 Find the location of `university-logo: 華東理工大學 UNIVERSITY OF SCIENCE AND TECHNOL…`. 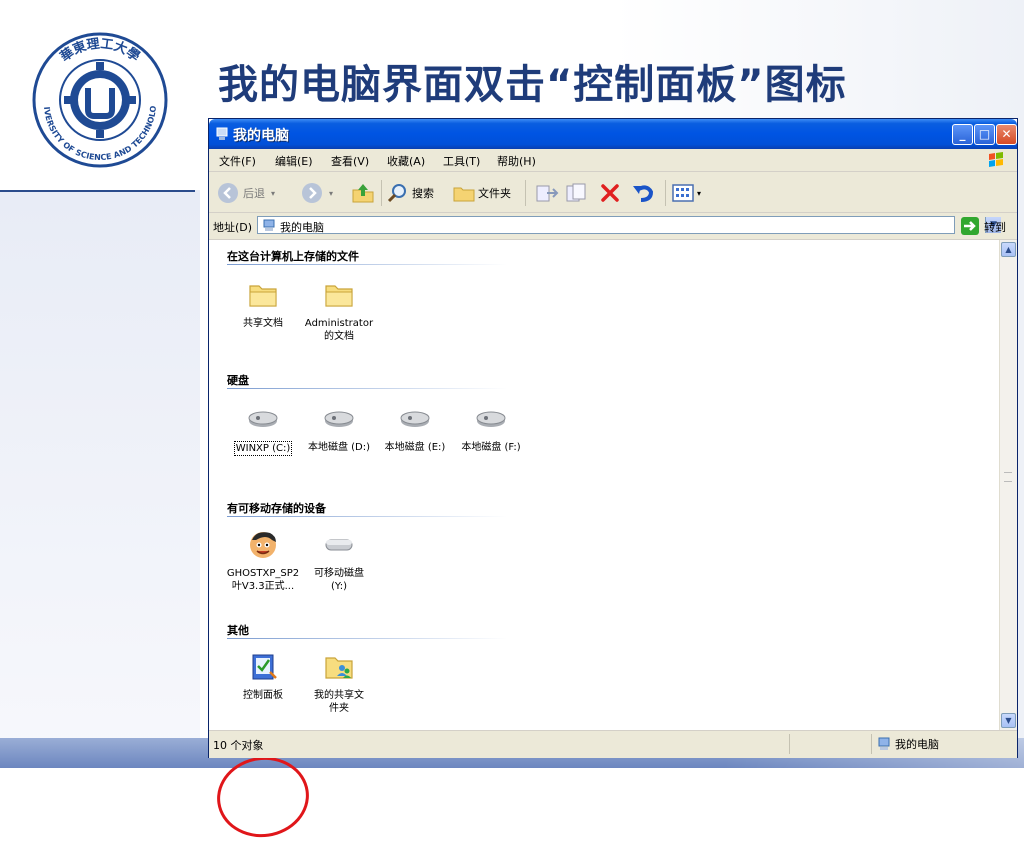

university-logo: 華東理工大學 UNIVERSITY OF SCIENCE AND TECHNOL… is located at coordinates (99, 99).